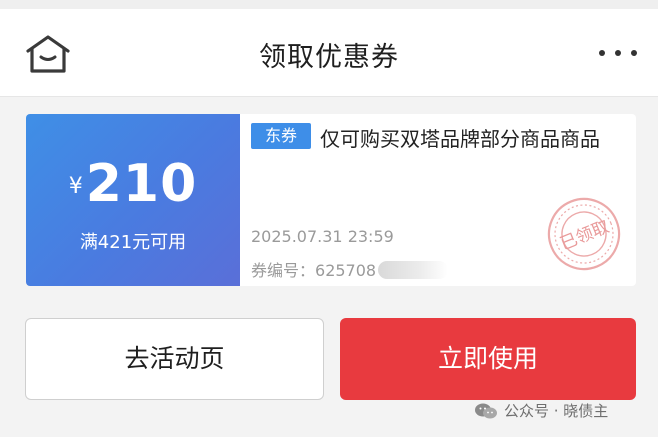  I want to click on coupon-amount: ¥210, so click(133, 184).